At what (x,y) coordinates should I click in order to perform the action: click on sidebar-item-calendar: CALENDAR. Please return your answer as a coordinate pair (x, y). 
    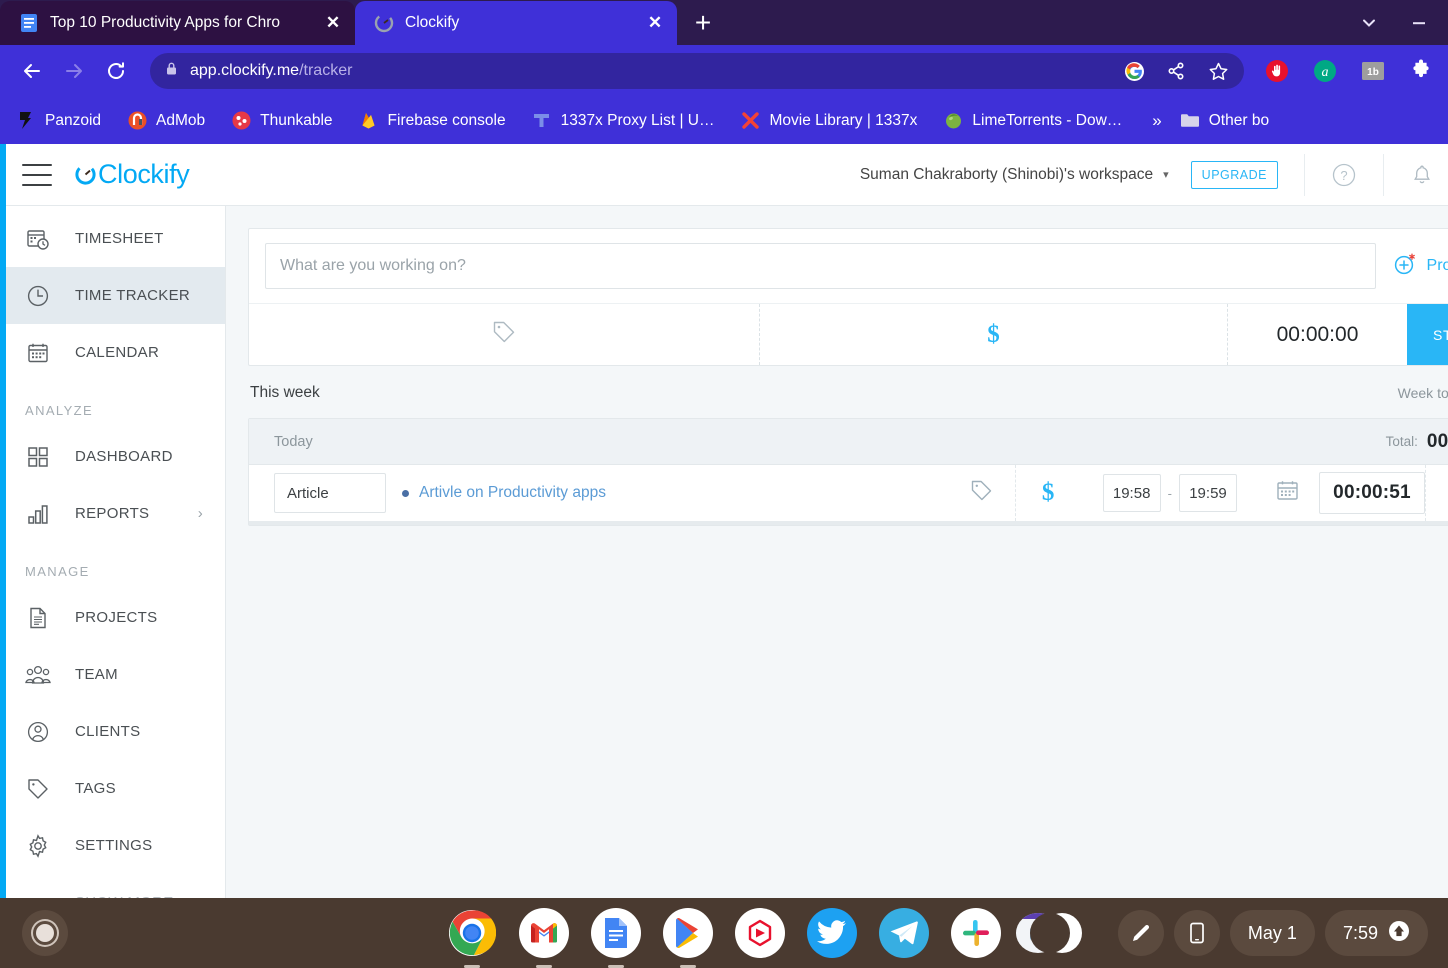
    Looking at the image, I should click on (112, 352).